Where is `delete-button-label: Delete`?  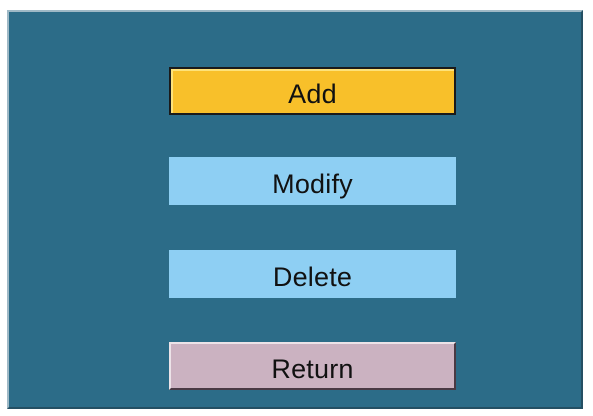 delete-button-label: Delete is located at coordinates (312, 276).